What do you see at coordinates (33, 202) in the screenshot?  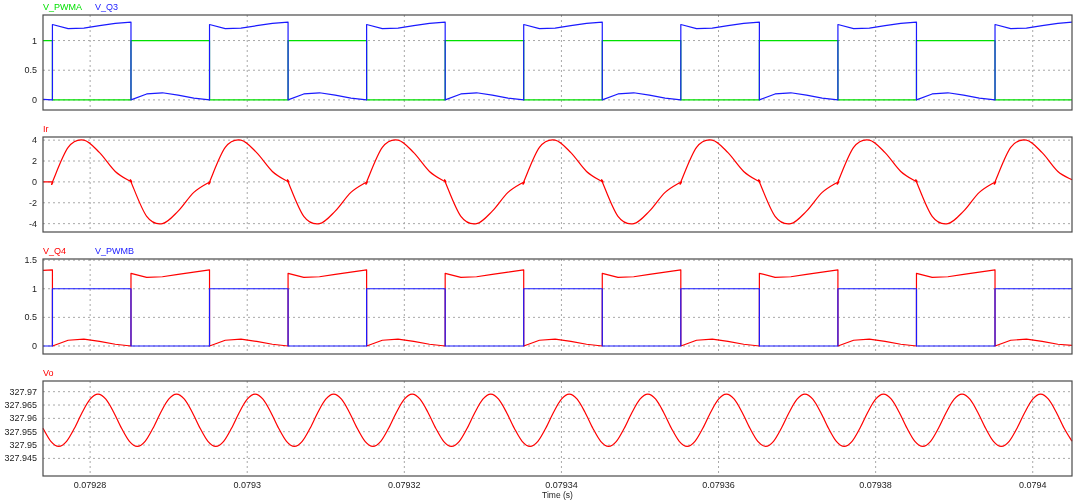 I see `axis-tick-label: -2` at bounding box center [33, 202].